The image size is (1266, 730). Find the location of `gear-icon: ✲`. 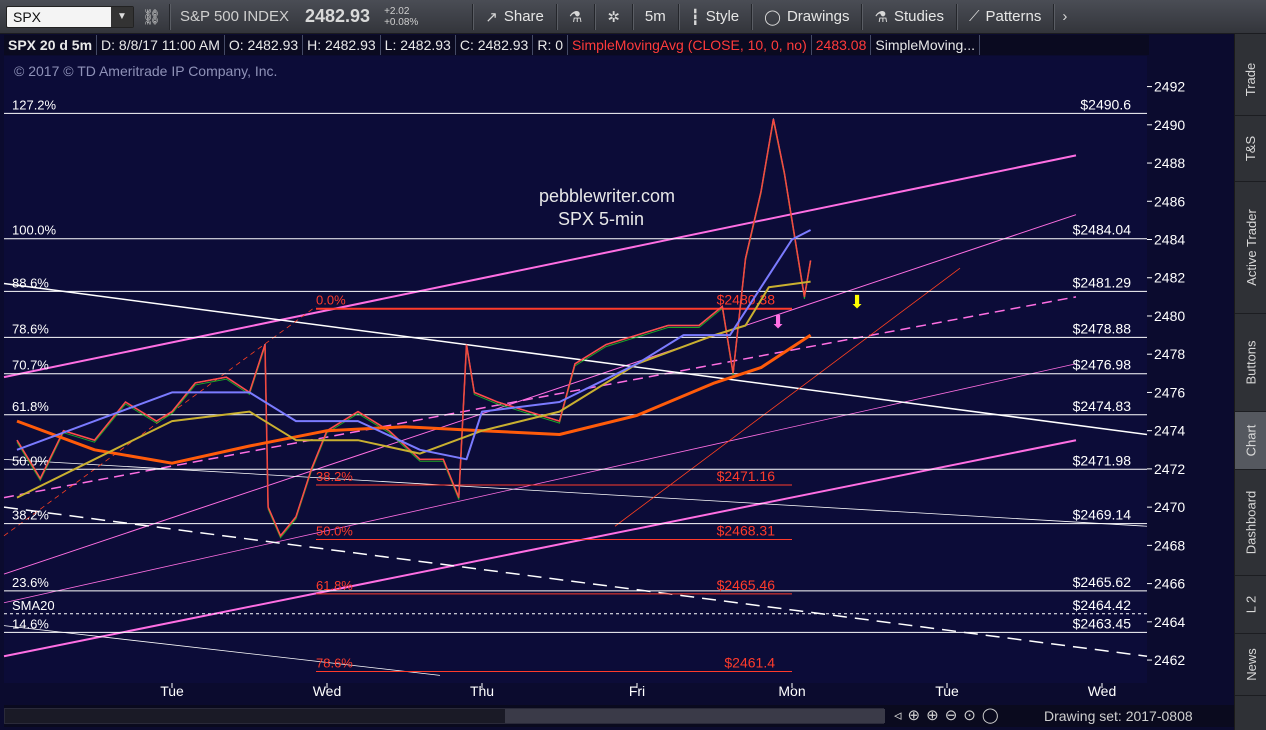

gear-icon: ✲ is located at coordinates (613, 17).